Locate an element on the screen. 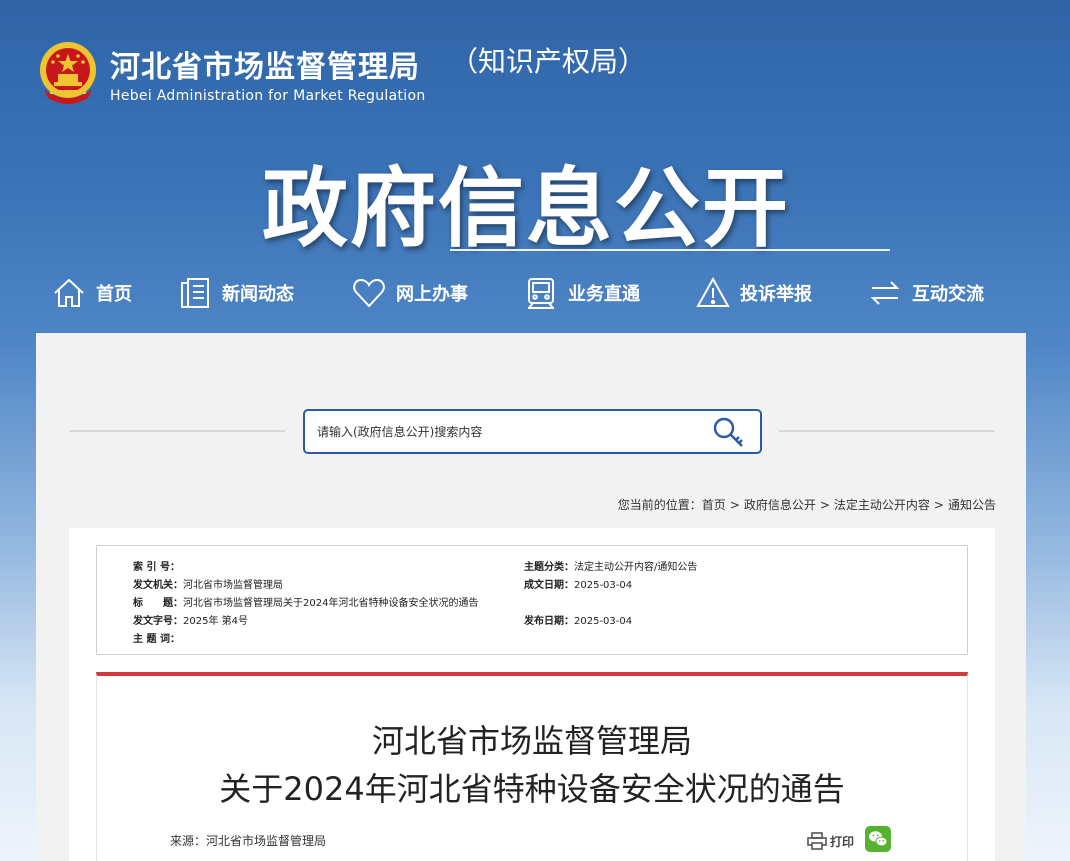  search-key-icon is located at coordinates (729, 432).